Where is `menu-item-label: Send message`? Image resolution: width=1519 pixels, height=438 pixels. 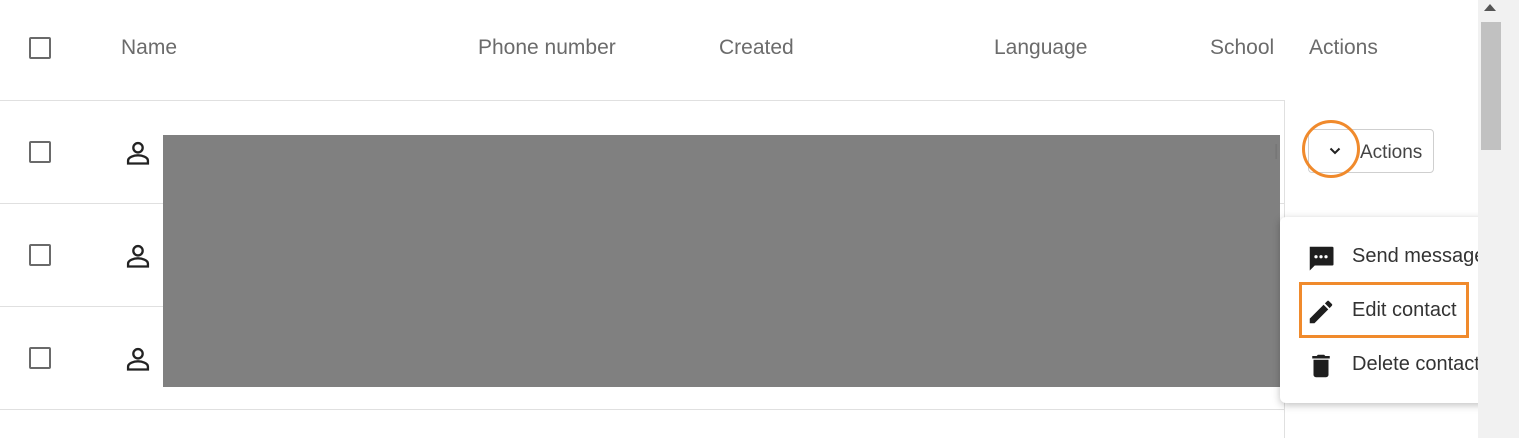 menu-item-label: Send message is located at coordinates (1419, 256).